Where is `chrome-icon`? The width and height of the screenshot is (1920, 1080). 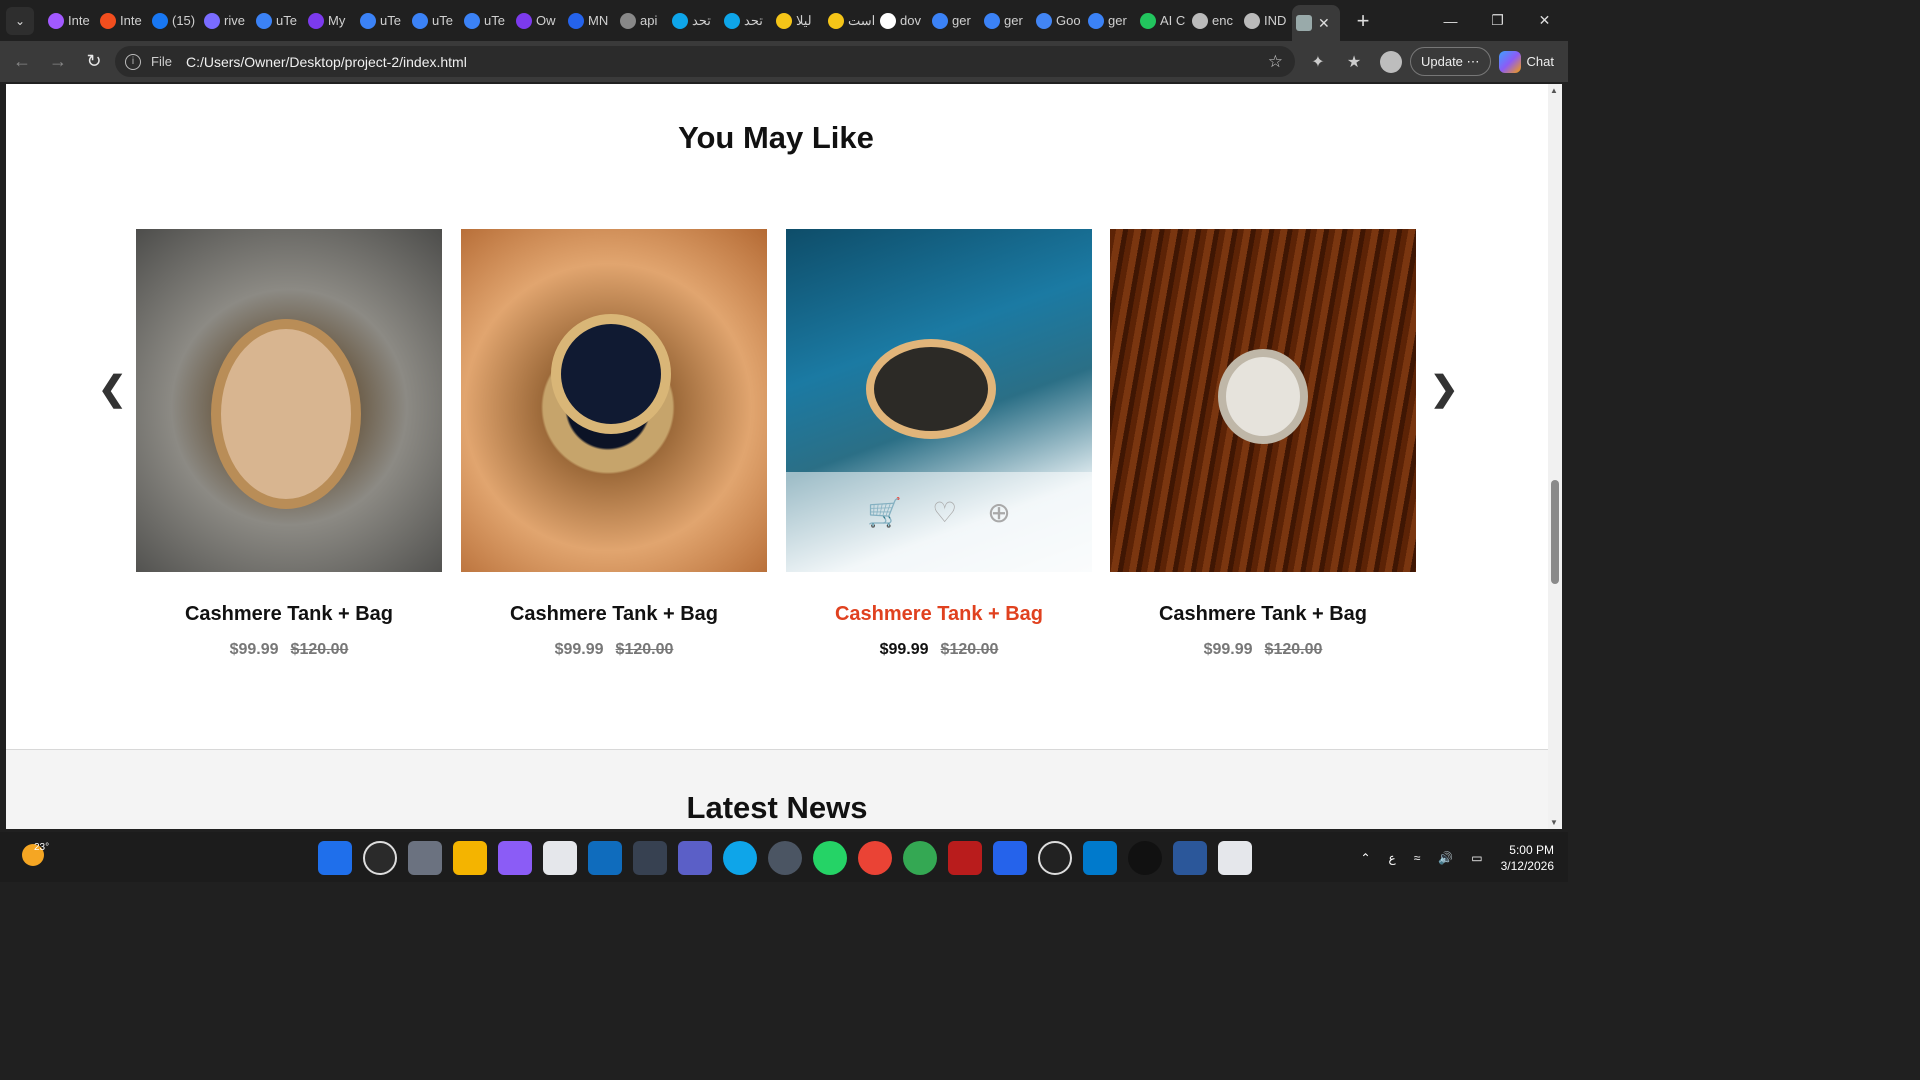
chrome-icon is located at coordinates (875, 858).